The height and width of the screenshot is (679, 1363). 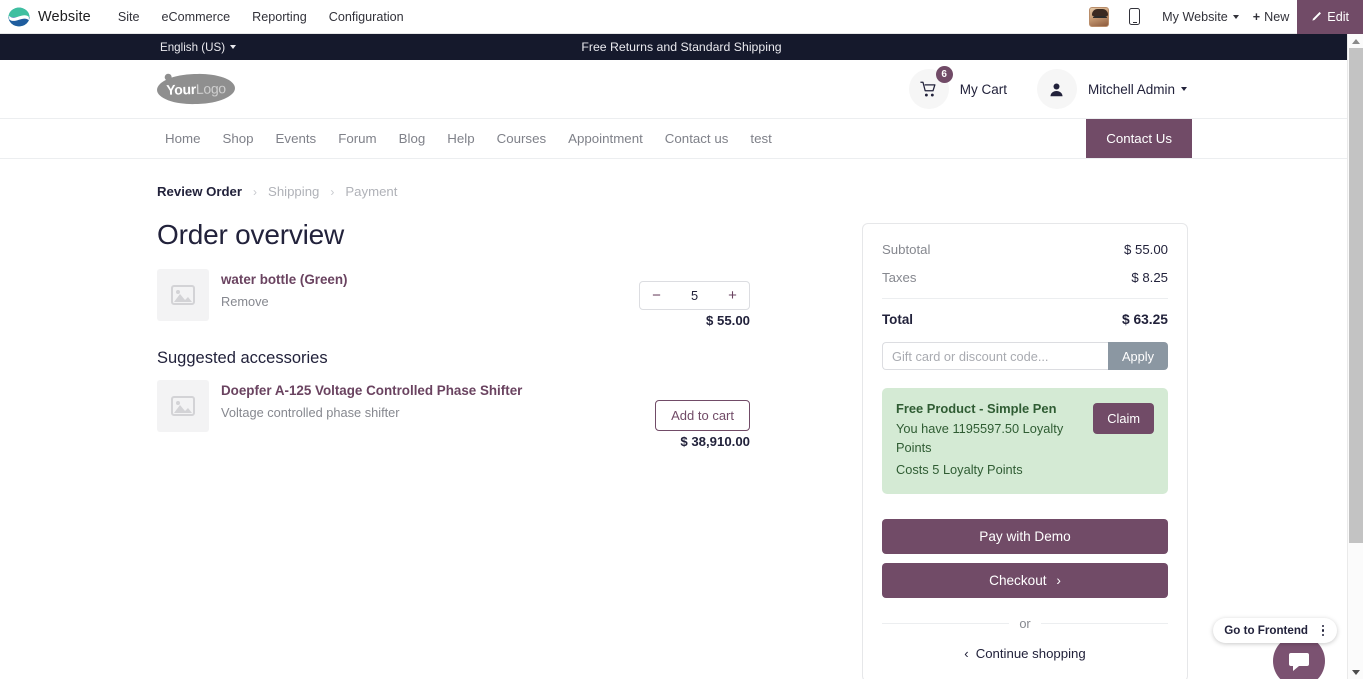 I want to click on plus-icon: +, so click(x=1256, y=16).